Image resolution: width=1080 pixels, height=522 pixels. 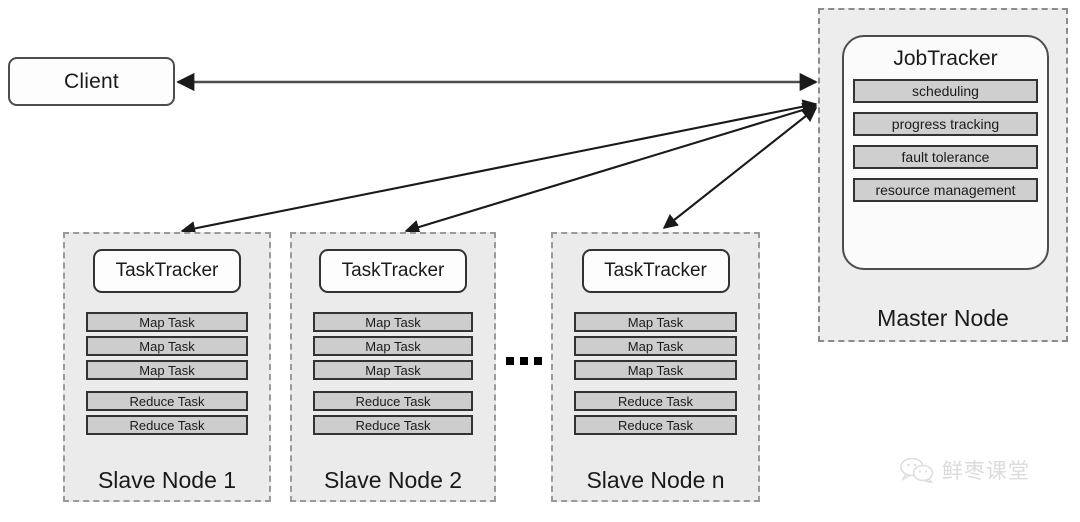 I want to click on watermark: 鲜枣课堂, so click(x=965, y=470).